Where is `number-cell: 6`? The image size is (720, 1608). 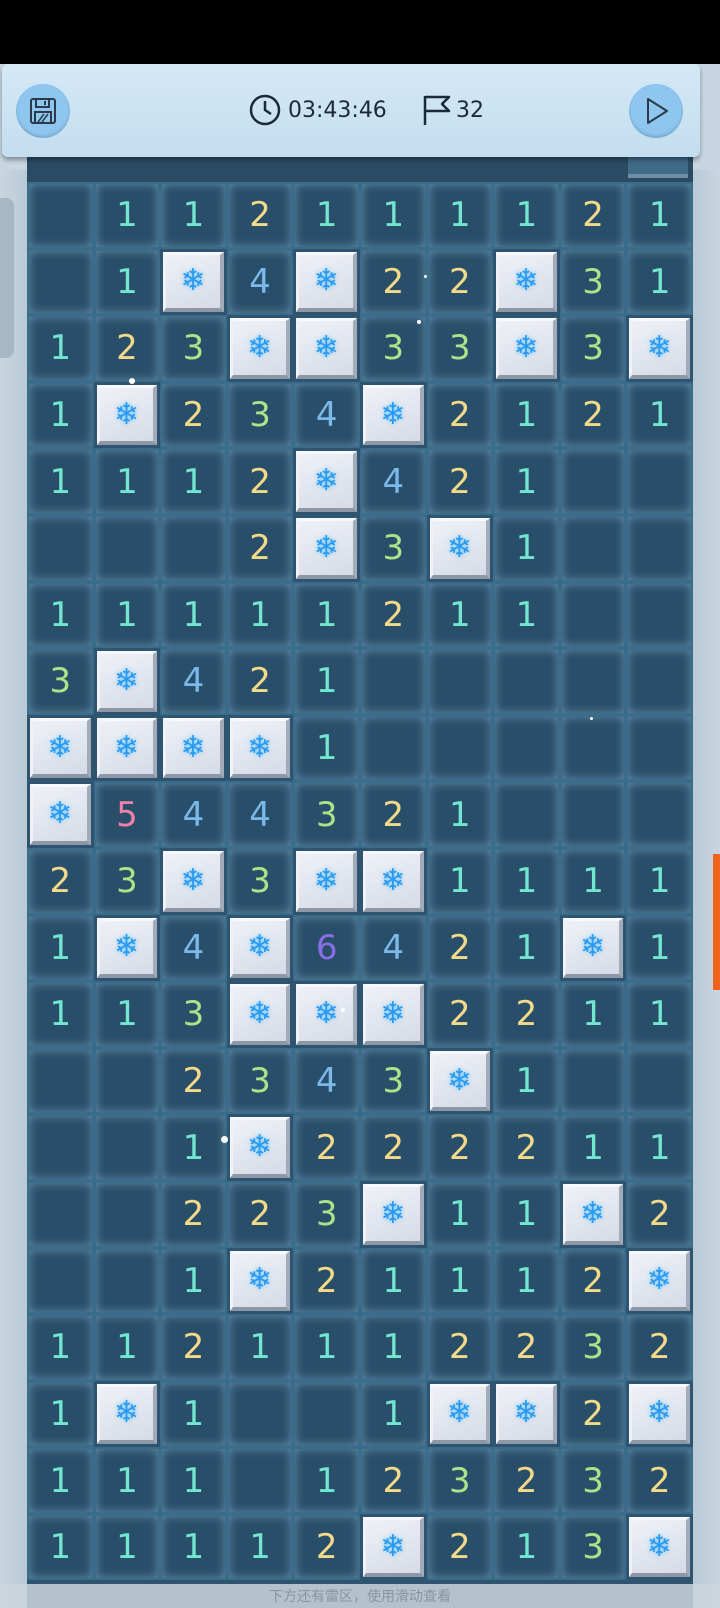 number-cell: 6 is located at coordinates (326, 948).